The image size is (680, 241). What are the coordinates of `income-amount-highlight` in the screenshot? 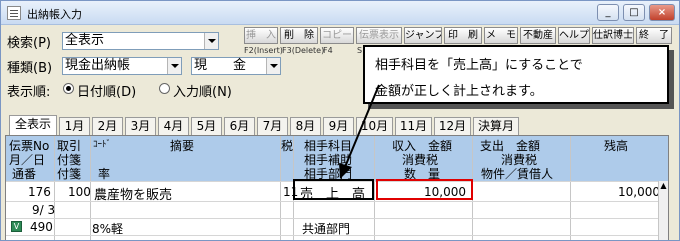 It's located at (424, 189).